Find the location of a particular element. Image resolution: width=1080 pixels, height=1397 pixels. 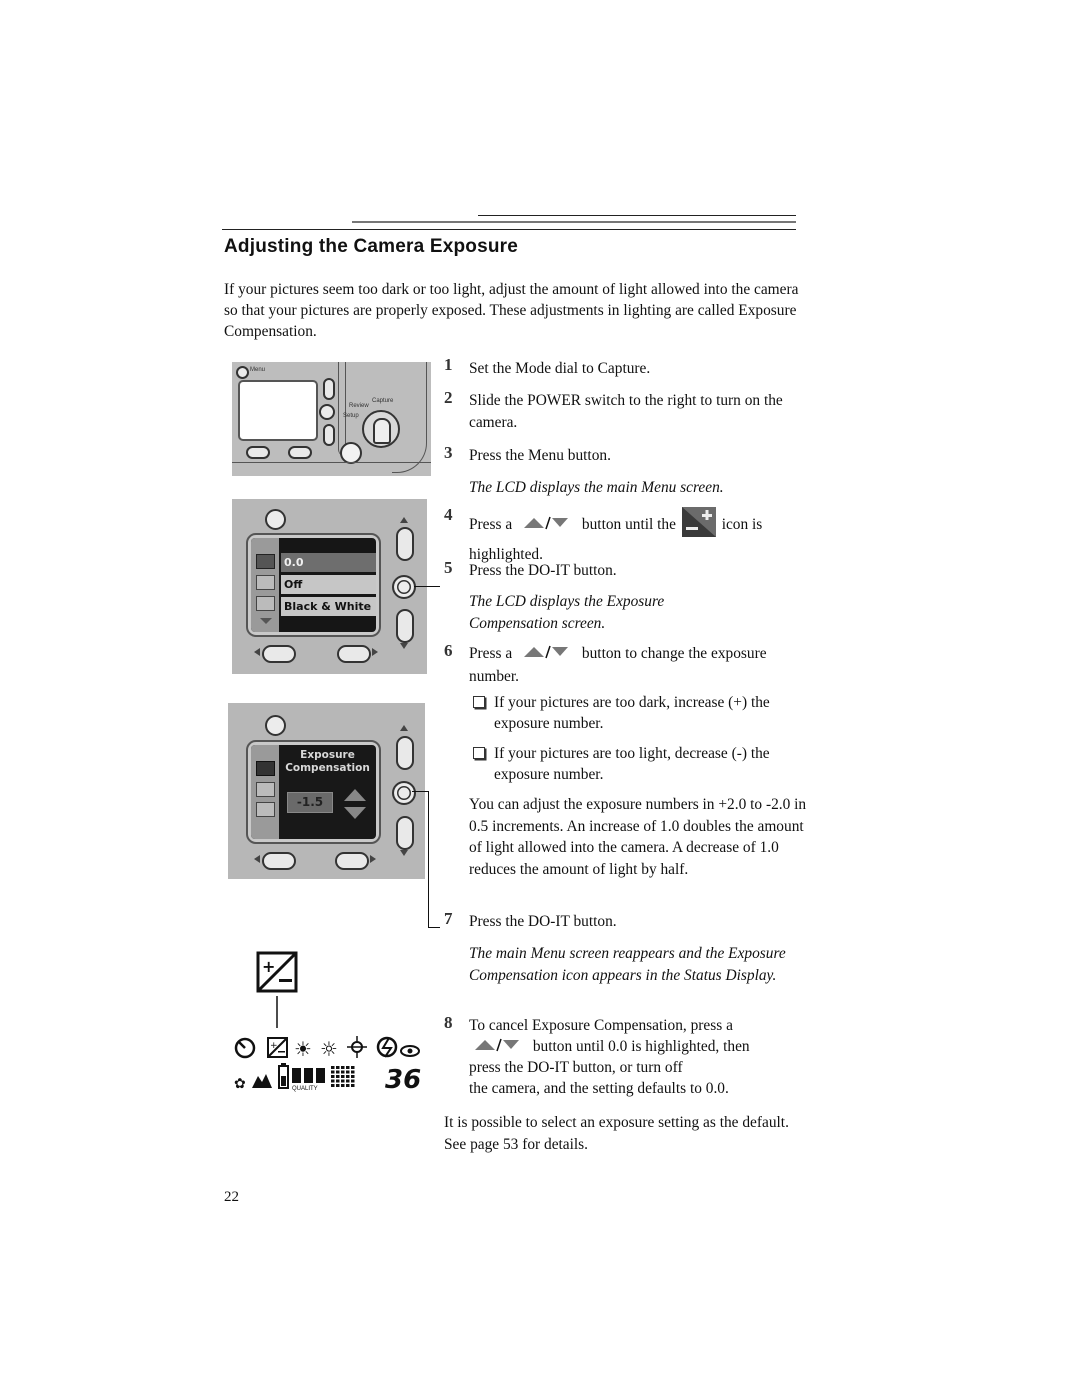

step-3-text: Press the Menu button. is located at coordinates (540, 455).